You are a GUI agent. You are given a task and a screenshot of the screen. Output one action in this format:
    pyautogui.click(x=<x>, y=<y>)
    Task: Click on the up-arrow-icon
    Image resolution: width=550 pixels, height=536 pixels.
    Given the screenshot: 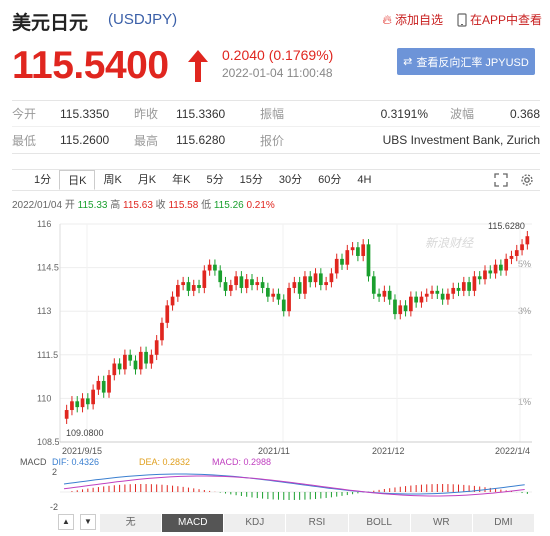 What is the action you would take?
    pyautogui.click(x=198, y=66)
    